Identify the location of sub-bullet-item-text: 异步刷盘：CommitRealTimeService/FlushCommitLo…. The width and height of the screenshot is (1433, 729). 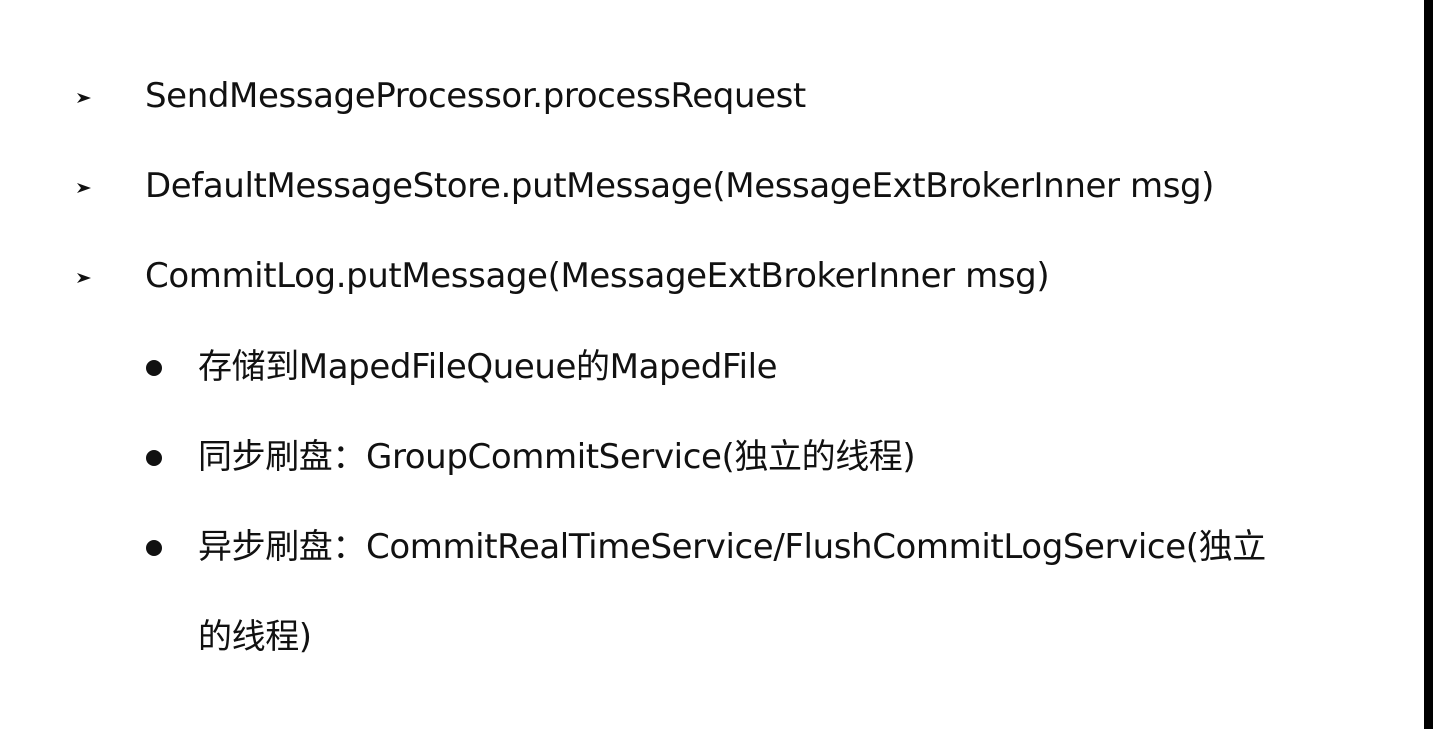
(732, 547).